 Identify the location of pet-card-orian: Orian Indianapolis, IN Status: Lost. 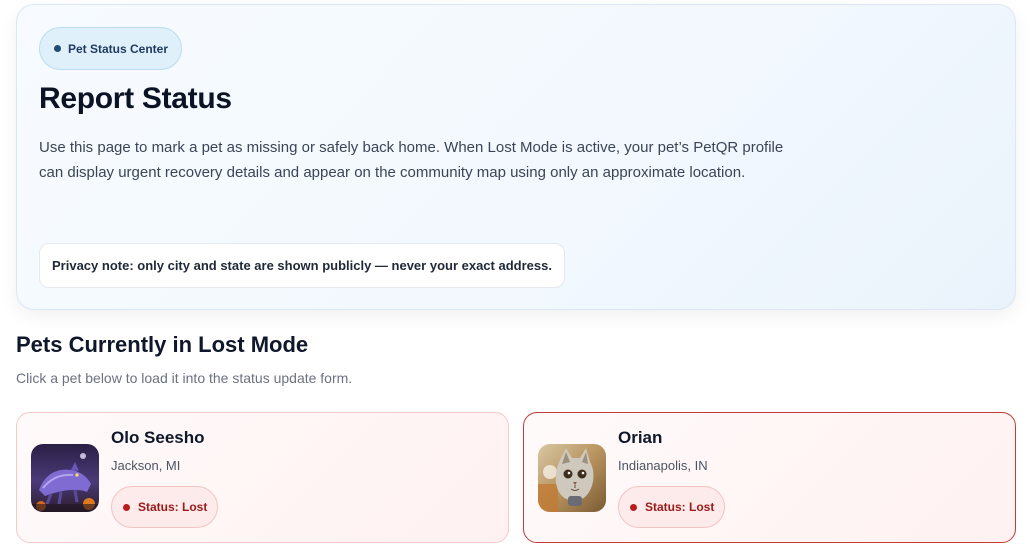
(769, 477).